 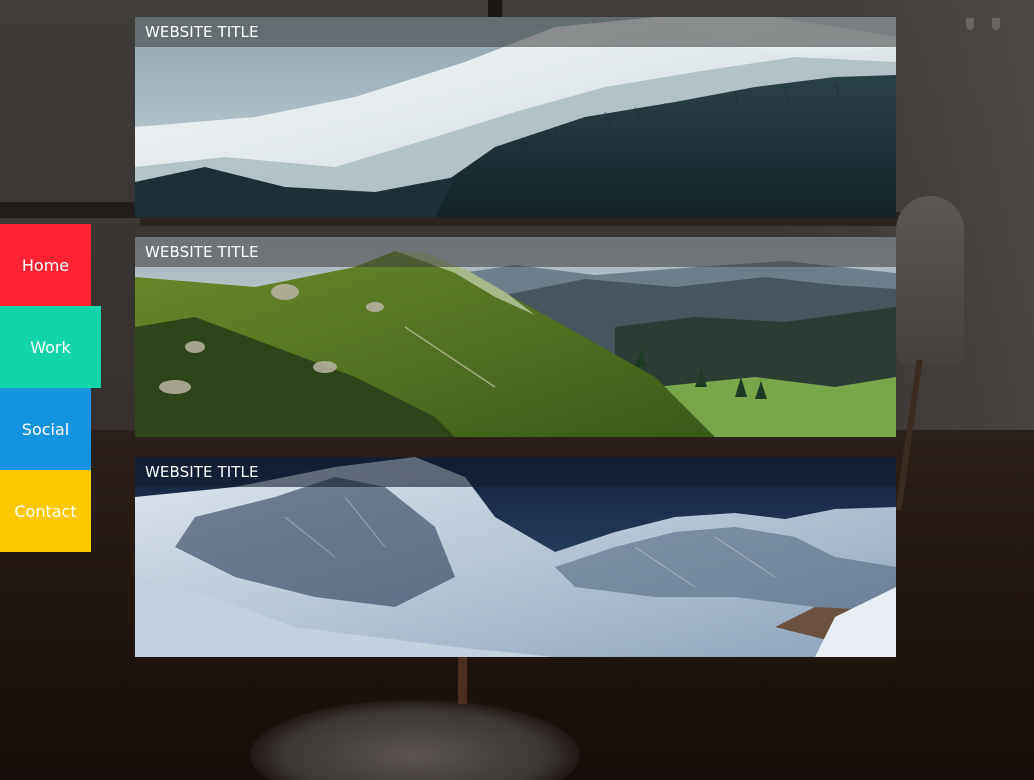 I want to click on nav-social: Social, so click(x=45, y=429).